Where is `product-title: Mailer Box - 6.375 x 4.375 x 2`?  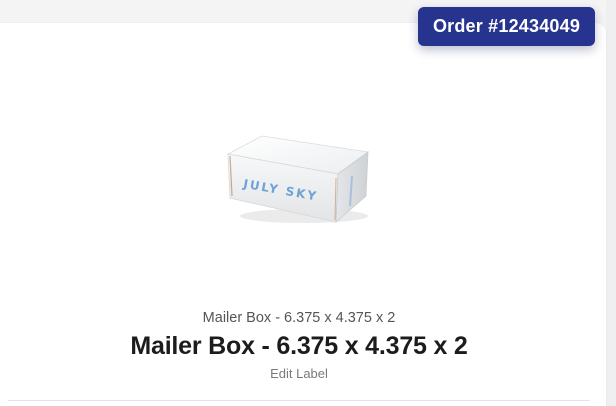 product-title: Mailer Box - 6.375 x 4.375 x 2 is located at coordinates (299, 346).